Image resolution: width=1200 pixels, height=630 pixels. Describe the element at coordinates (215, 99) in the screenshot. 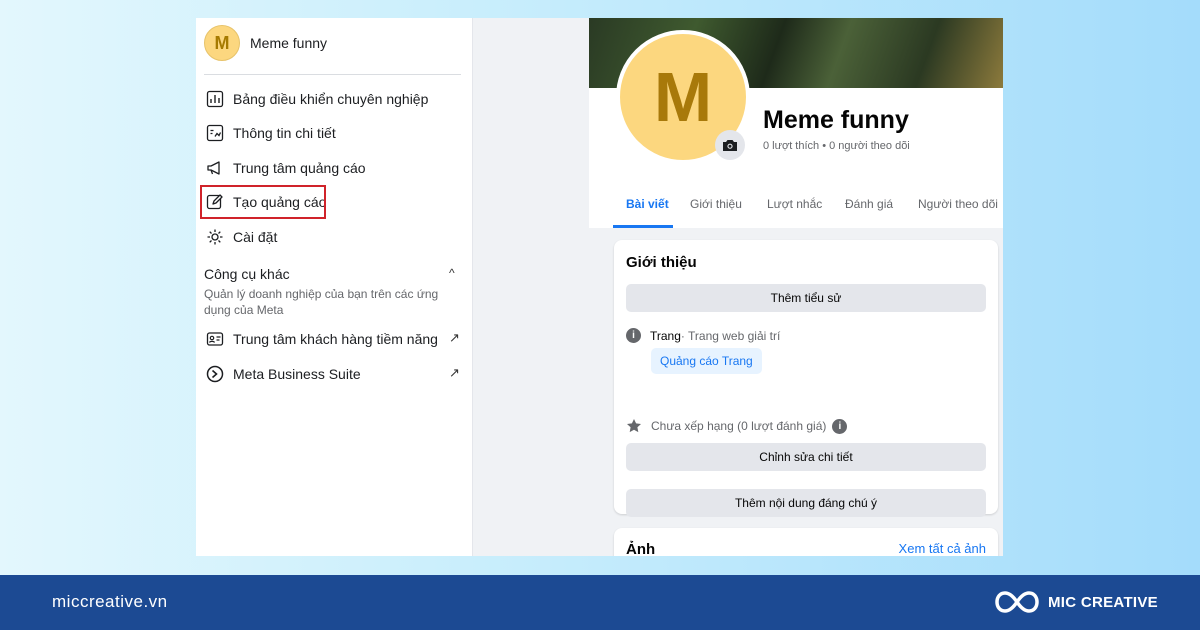

I see `dashboard-icon` at that location.